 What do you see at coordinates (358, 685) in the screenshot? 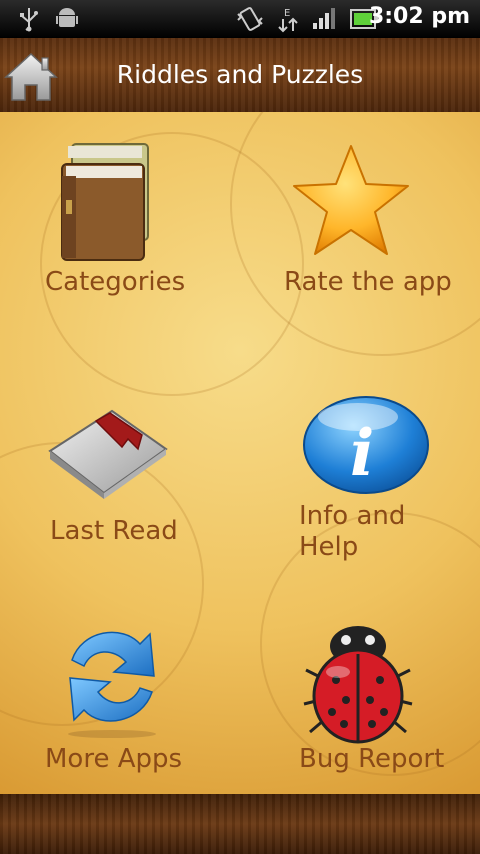
I see `ladybug-icon` at bounding box center [358, 685].